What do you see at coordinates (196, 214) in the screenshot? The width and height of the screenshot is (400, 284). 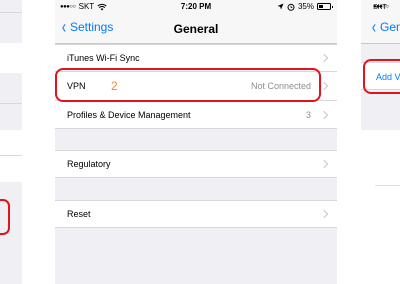 I see `reset-row: Reset` at bounding box center [196, 214].